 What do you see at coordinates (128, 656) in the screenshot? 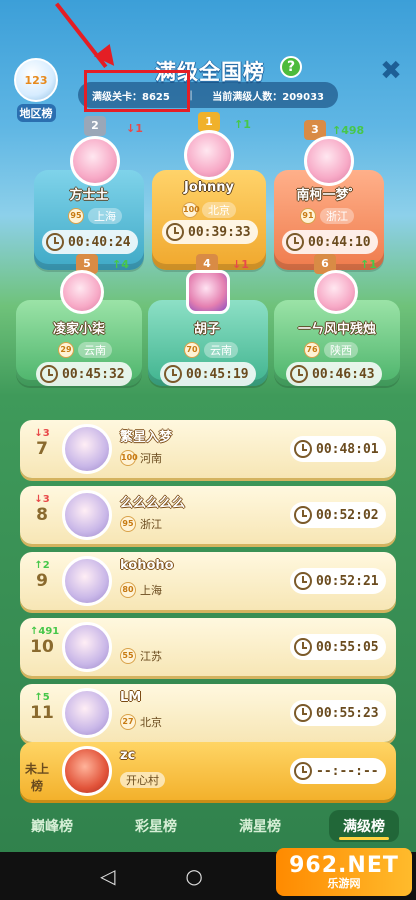
I see `level-badge: 55` at bounding box center [128, 656].